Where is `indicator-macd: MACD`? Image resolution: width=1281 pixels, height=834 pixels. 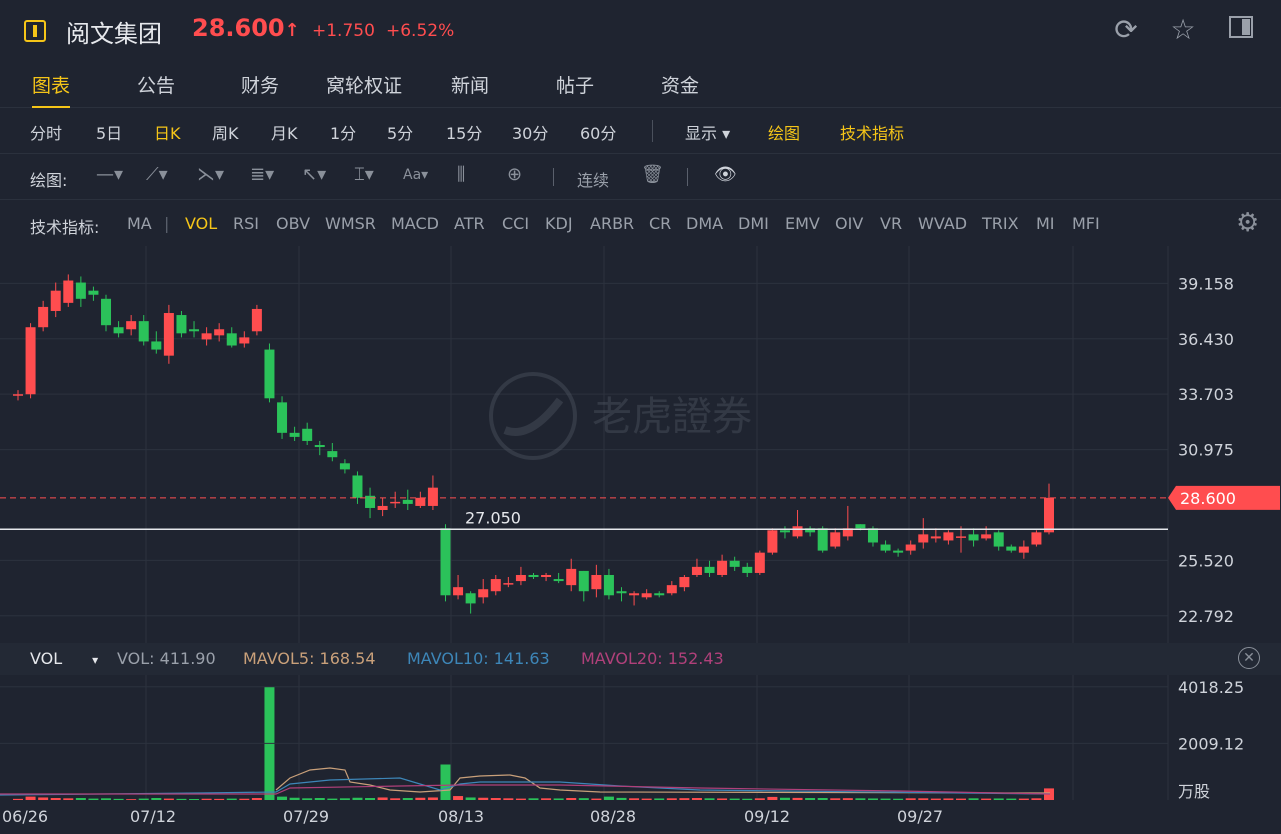 indicator-macd: MACD is located at coordinates (415, 223).